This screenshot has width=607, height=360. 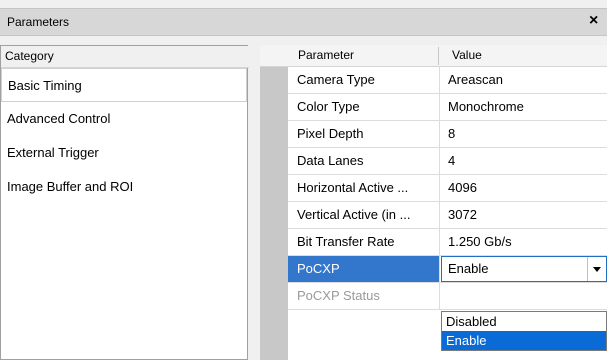 What do you see at coordinates (524, 340) in the screenshot?
I see `dropdown-option-enable: Enable` at bounding box center [524, 340].